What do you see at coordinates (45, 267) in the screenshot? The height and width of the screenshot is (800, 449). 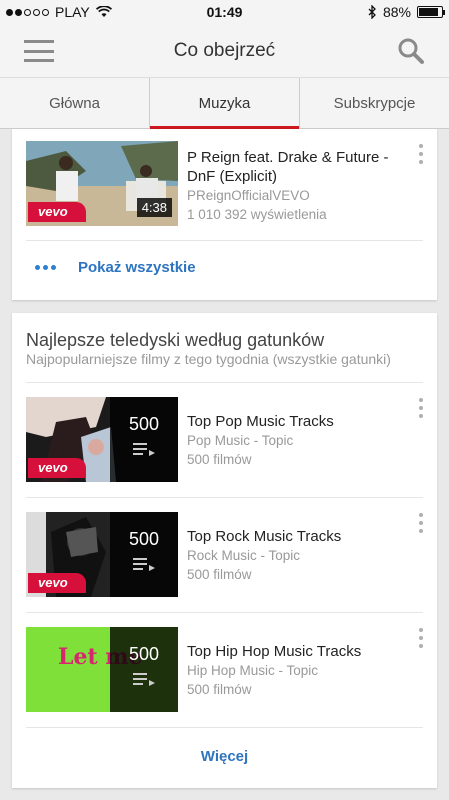 I see `more-dots-icon` at bounding box center [45, 267].